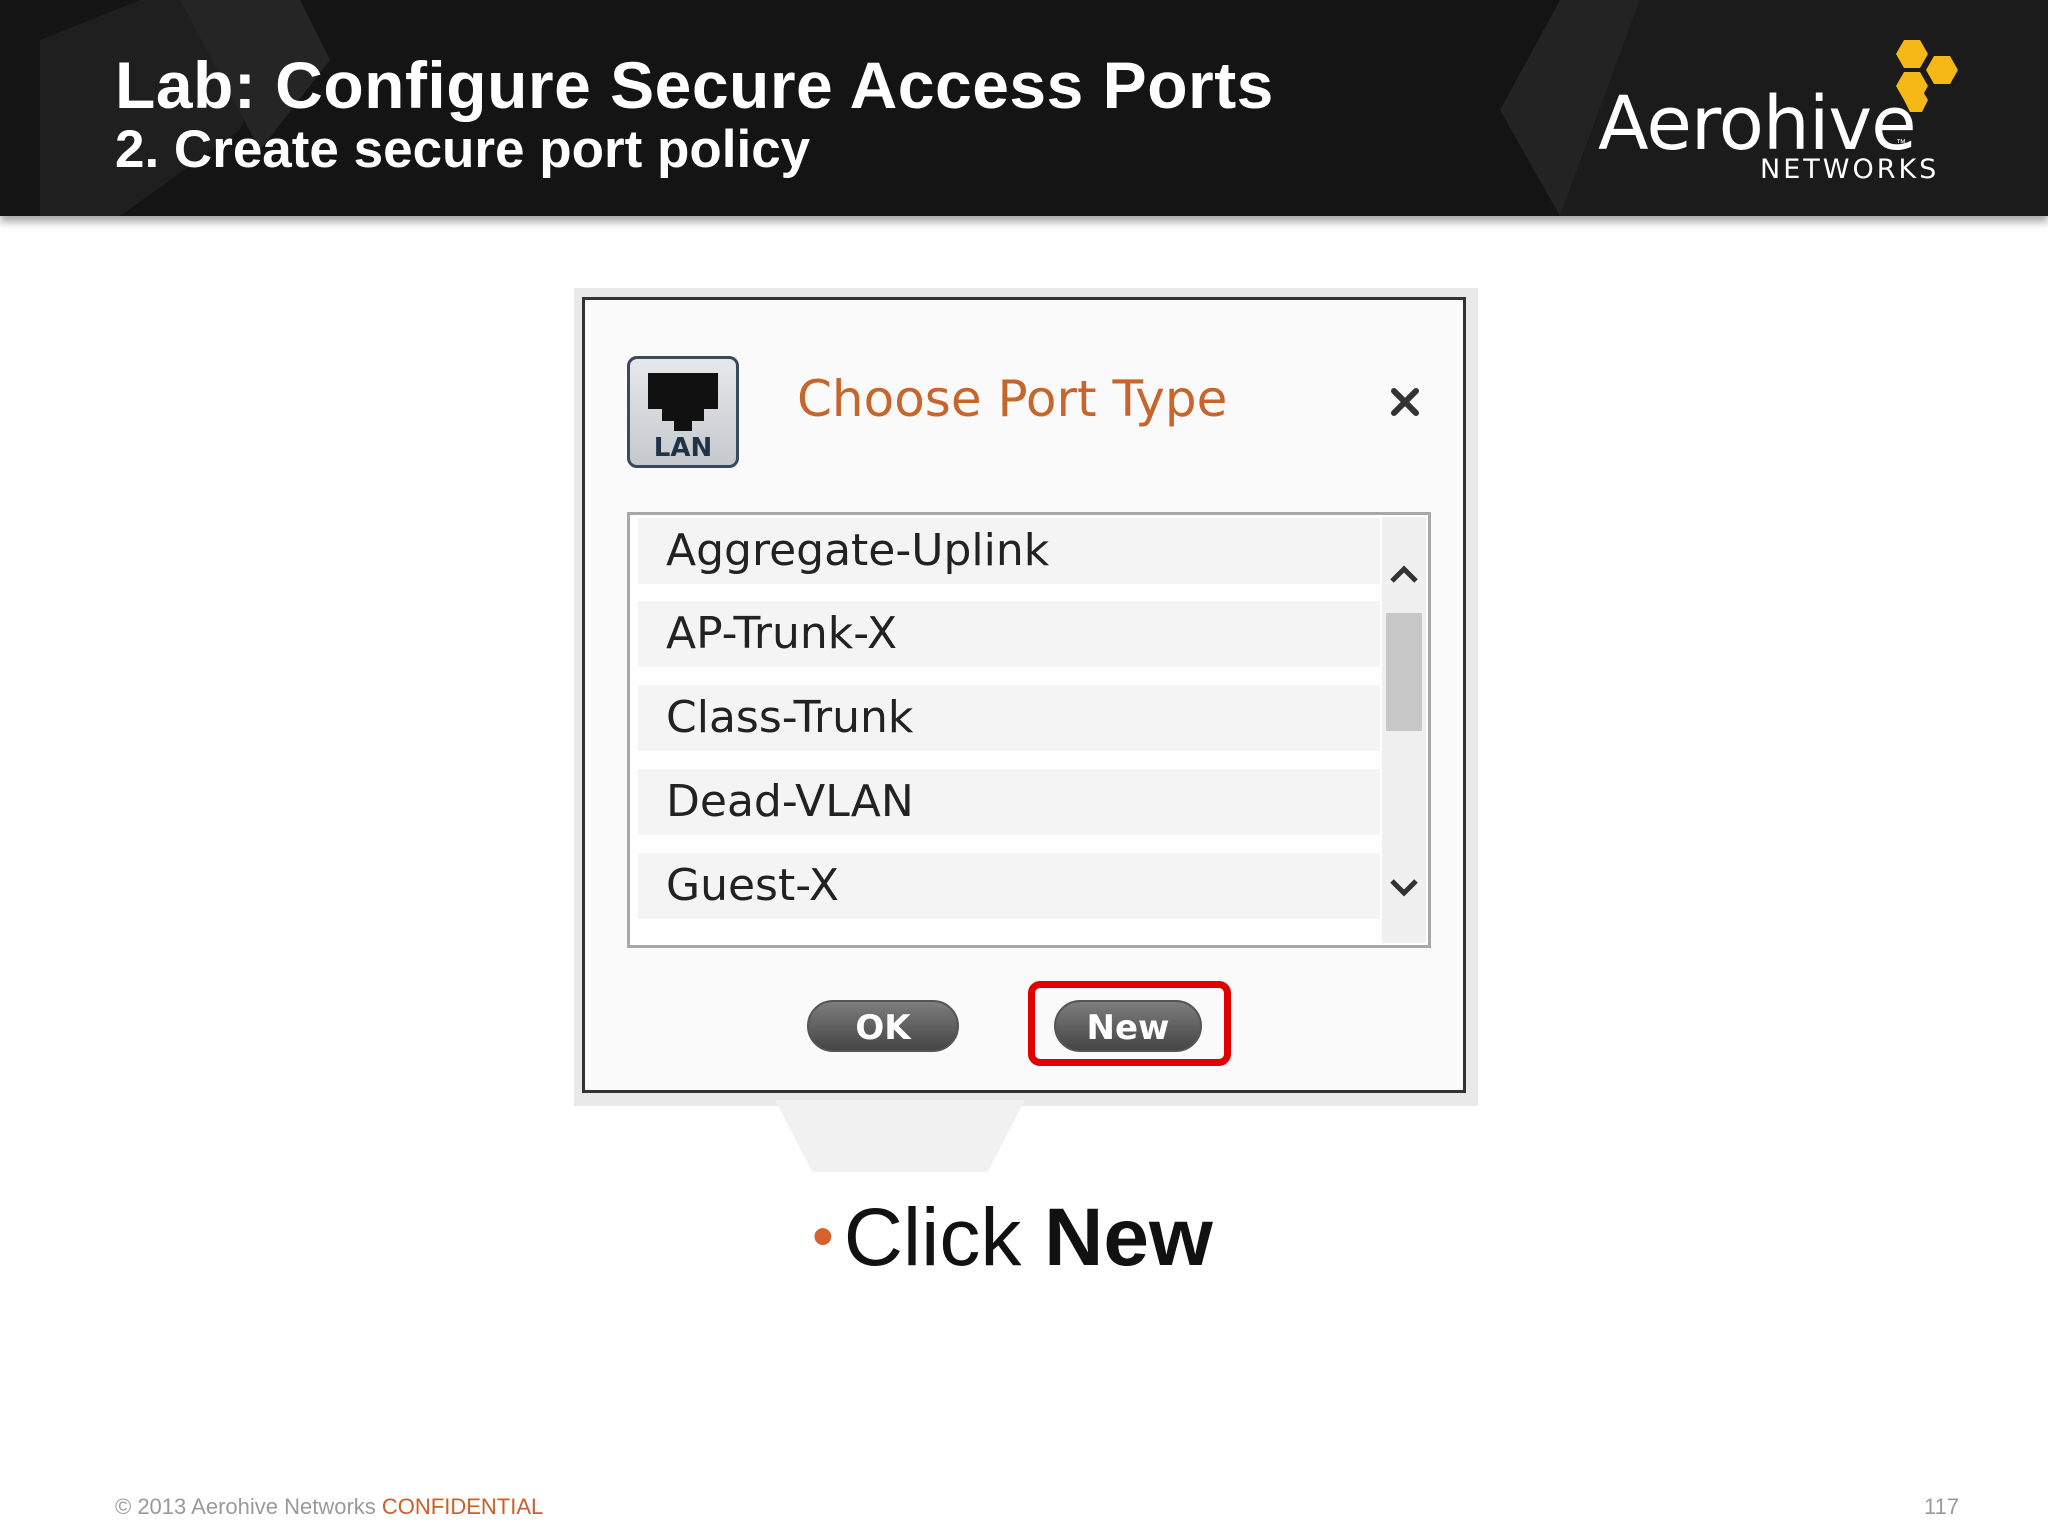 This screenshot has width=2048, height=1536. I want to click on confidential-label: CONFIDENTIAL, so click(462, 1506).